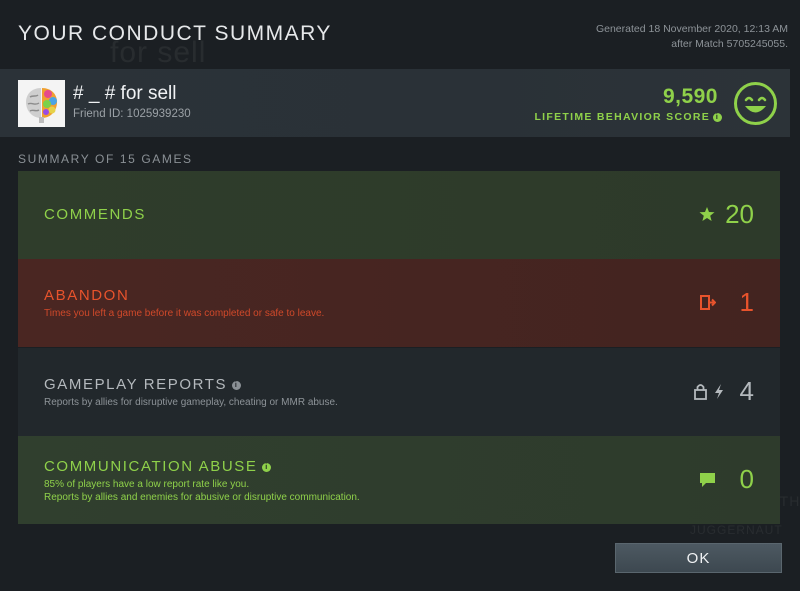  What do you see at coordinates (105, 159) in the screenshot?
I see `summary-heading: SUMMARY OF 15 GAMES` at bounding box center [105, 159].